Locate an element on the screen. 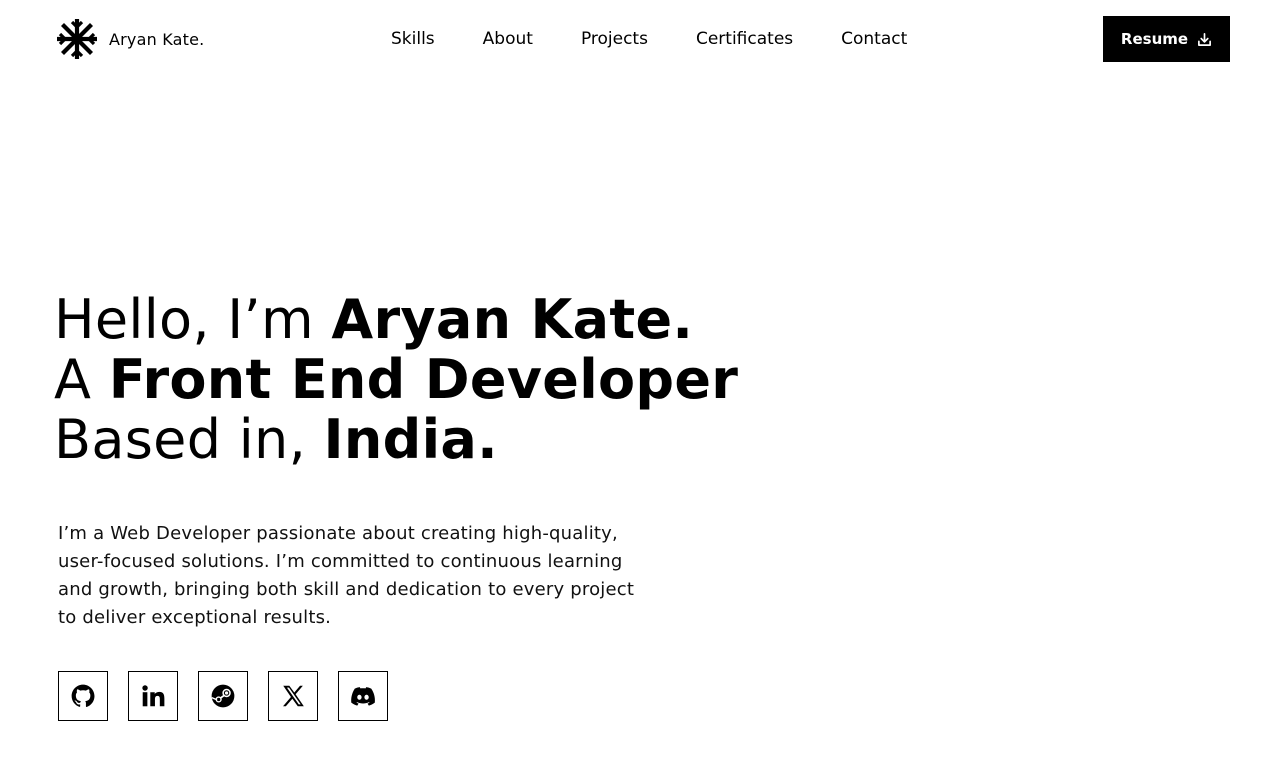 Image resolution: width=1282 pixels, height=764 pixels. hero-line-1: Hello, I’m Aryan Kate. is located at coordinates (396, 320).